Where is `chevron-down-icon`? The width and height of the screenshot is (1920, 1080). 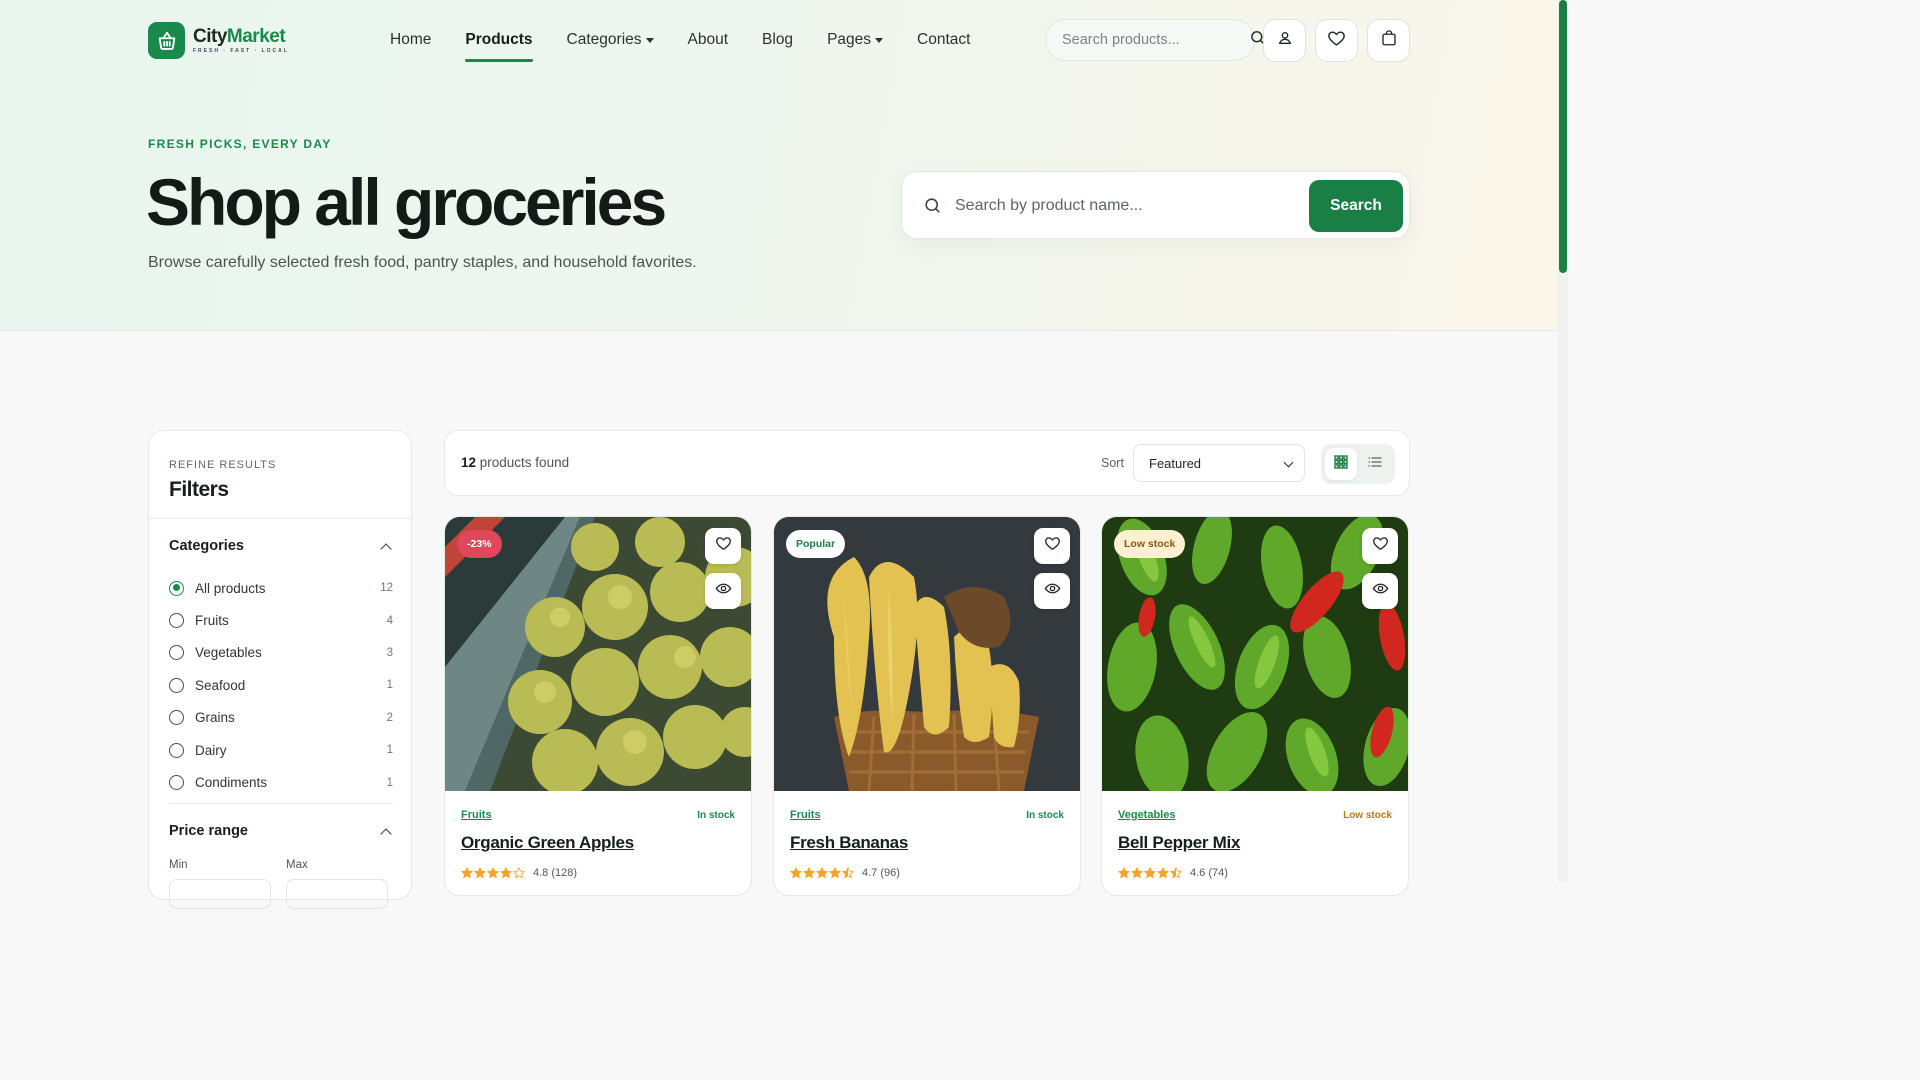
chevron-down-icon is located at coordinates (1288, 462).